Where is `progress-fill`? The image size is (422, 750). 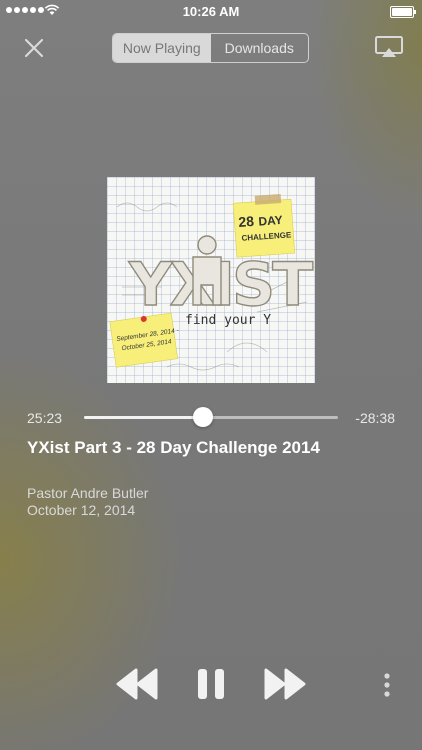 progress-fill is located at coordinates (144, 417).